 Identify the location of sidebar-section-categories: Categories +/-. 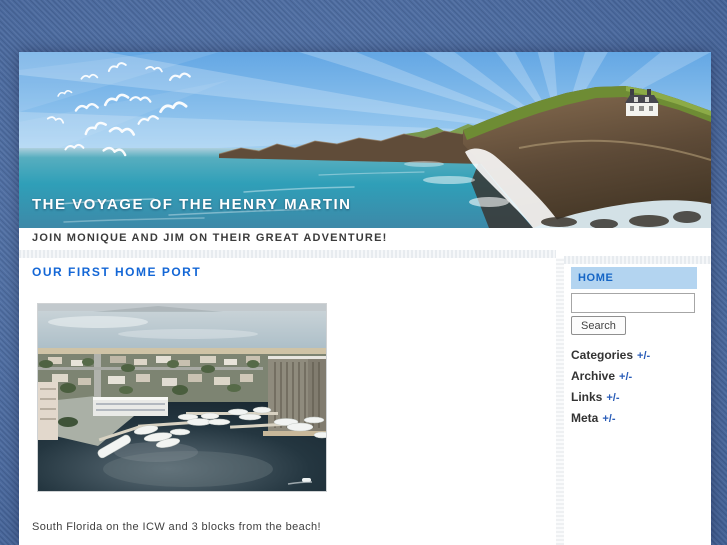
(641, 354).